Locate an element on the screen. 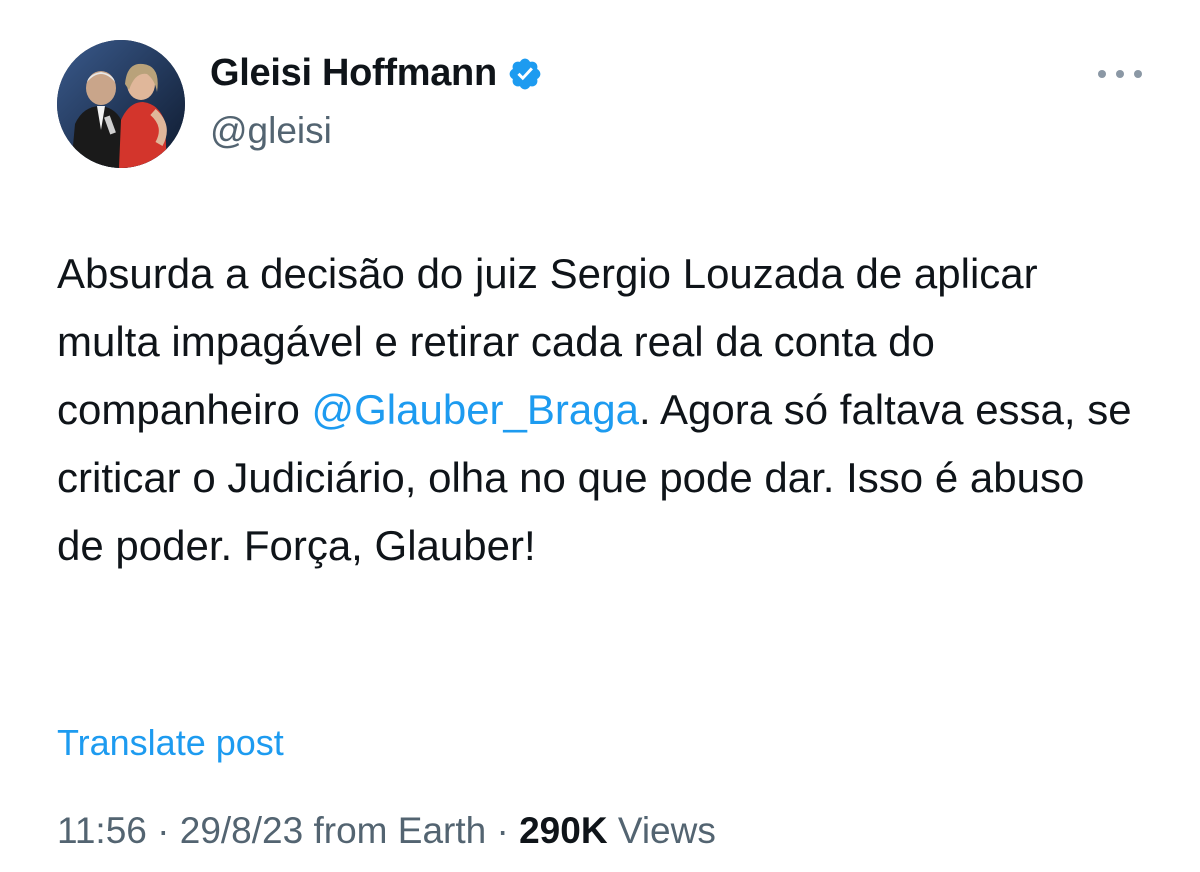 The image size is (1200, 872). profile-photo-icon is located at coordinates (121, 104).